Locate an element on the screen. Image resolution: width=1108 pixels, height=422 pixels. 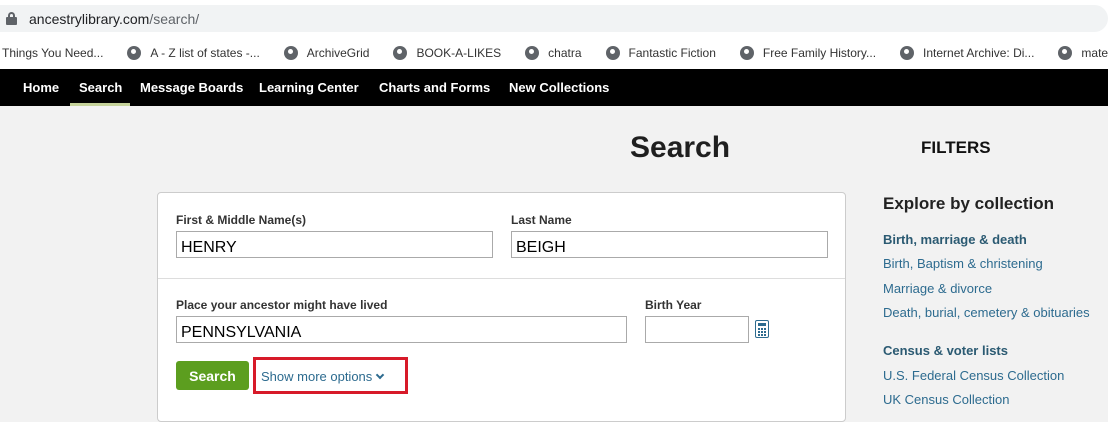
filter-uk-census: UK Census Collection is located at coordinates (946, 399).